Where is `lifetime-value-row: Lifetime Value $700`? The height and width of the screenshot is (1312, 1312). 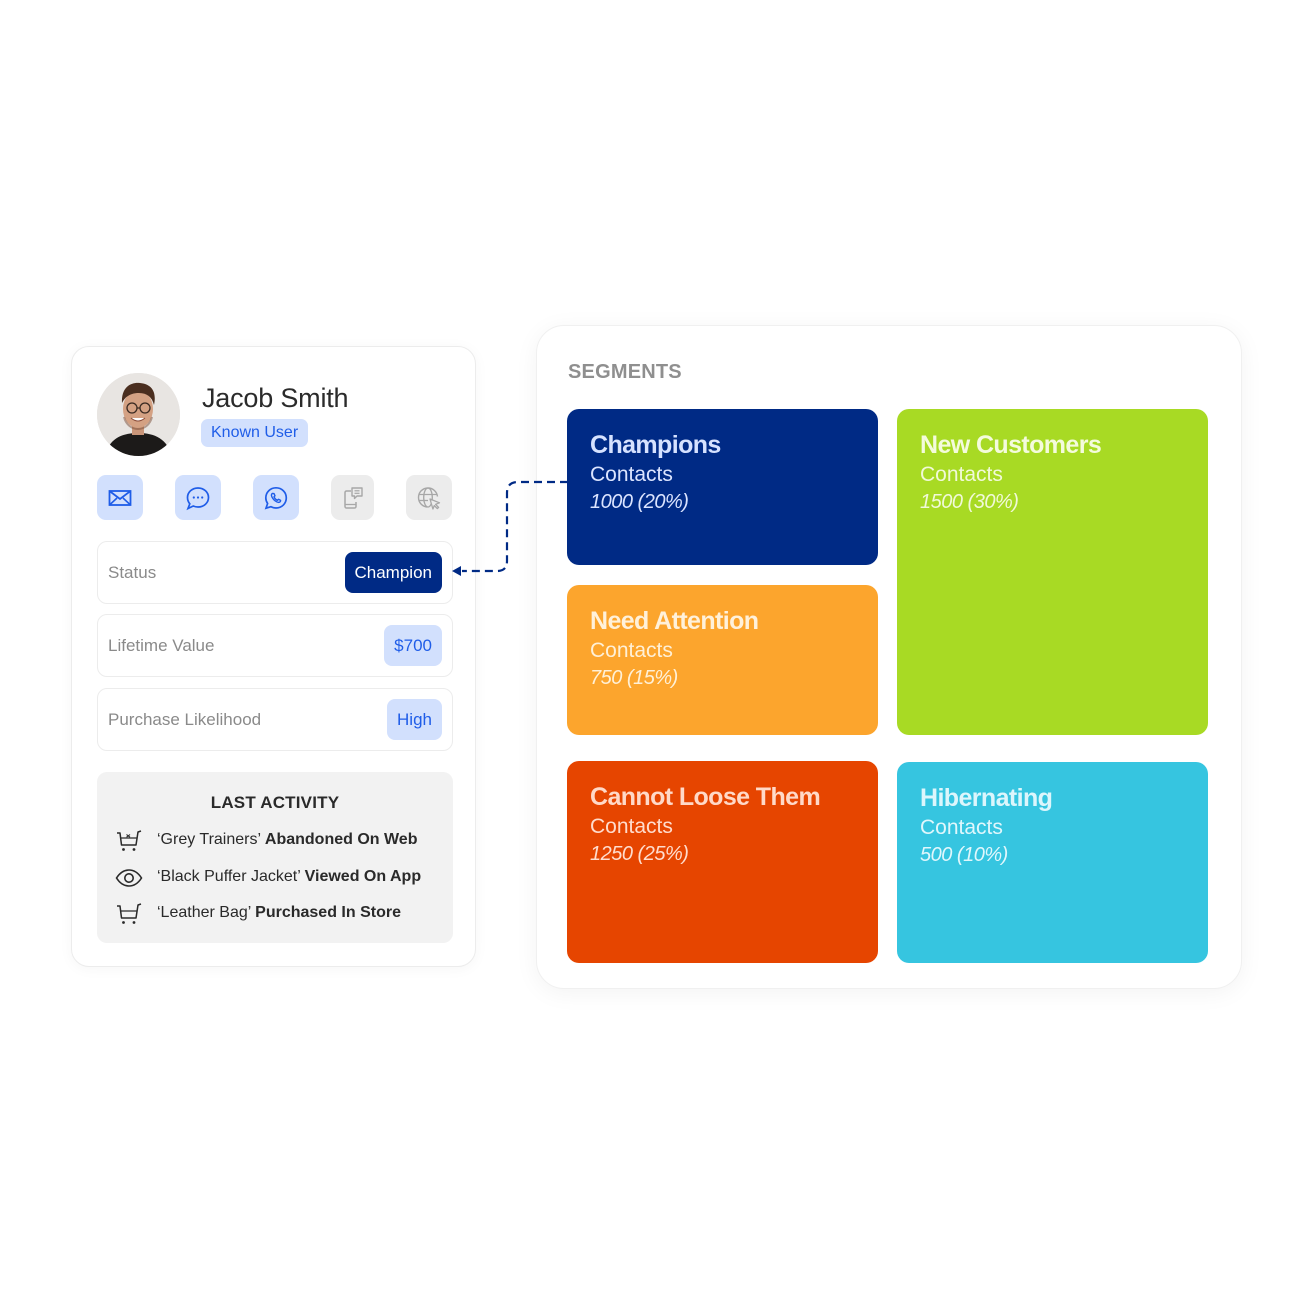
lifetime-value-row: Lifetime Value $700 is located at coordinates (275, 645).